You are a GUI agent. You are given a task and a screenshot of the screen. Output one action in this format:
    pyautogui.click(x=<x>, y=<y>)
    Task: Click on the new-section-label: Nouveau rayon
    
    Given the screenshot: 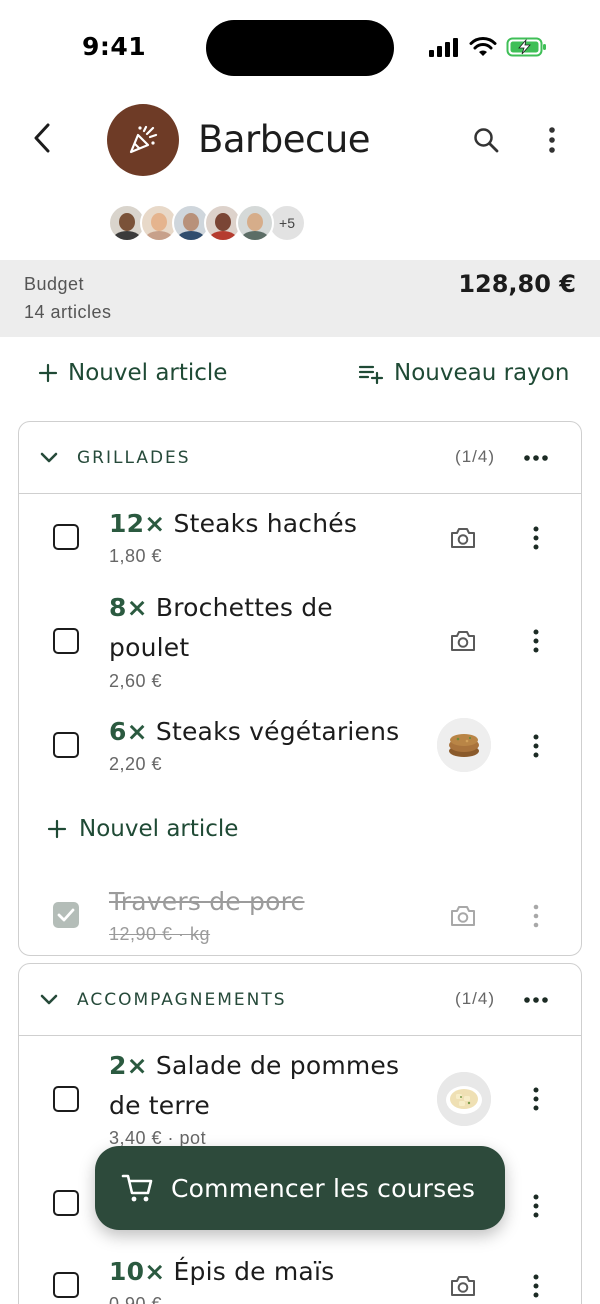 What is the action you would take?
    pyautogui.click(x=482, y=373)
    